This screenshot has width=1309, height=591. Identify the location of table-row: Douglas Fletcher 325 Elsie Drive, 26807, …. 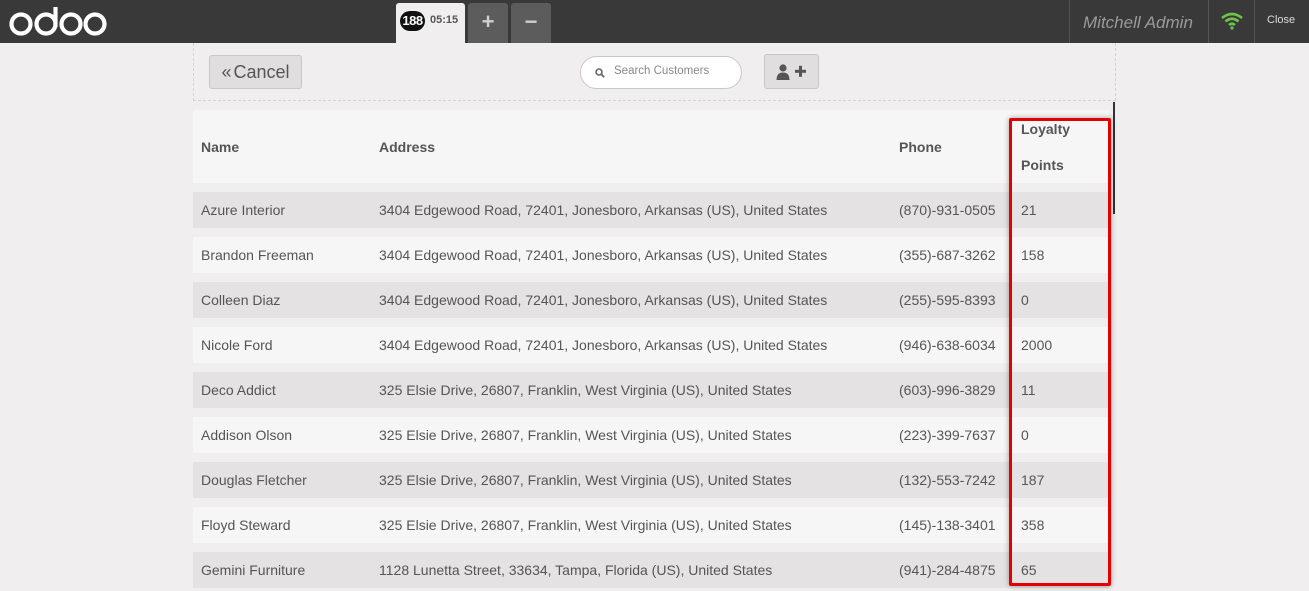
(651, 480).